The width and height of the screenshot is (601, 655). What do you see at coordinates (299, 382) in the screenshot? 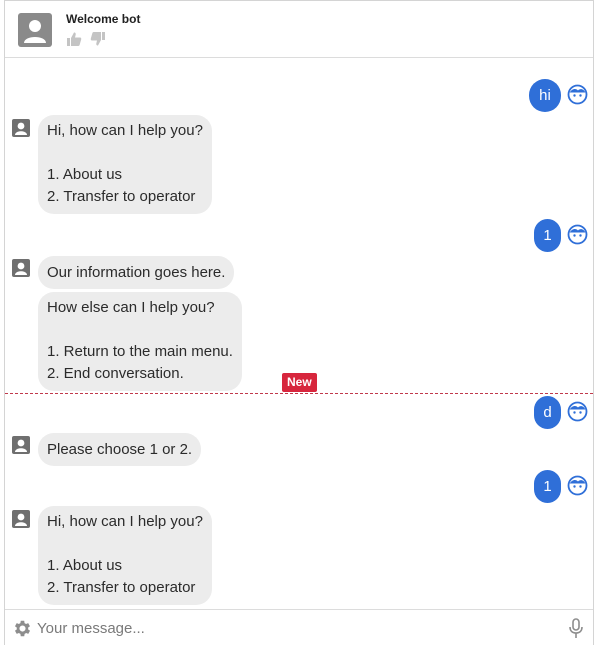
I see `new-badge: New` at bounding box center [299, 382].